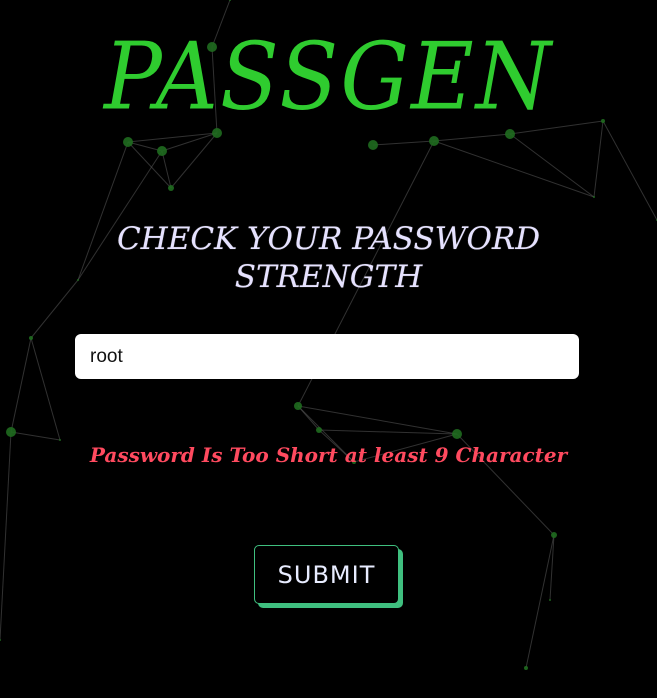 The image size is (657, 698). I want to click on page-heading: CHECK YOUR PASSWORD STRENGTH, so click(328, 258).